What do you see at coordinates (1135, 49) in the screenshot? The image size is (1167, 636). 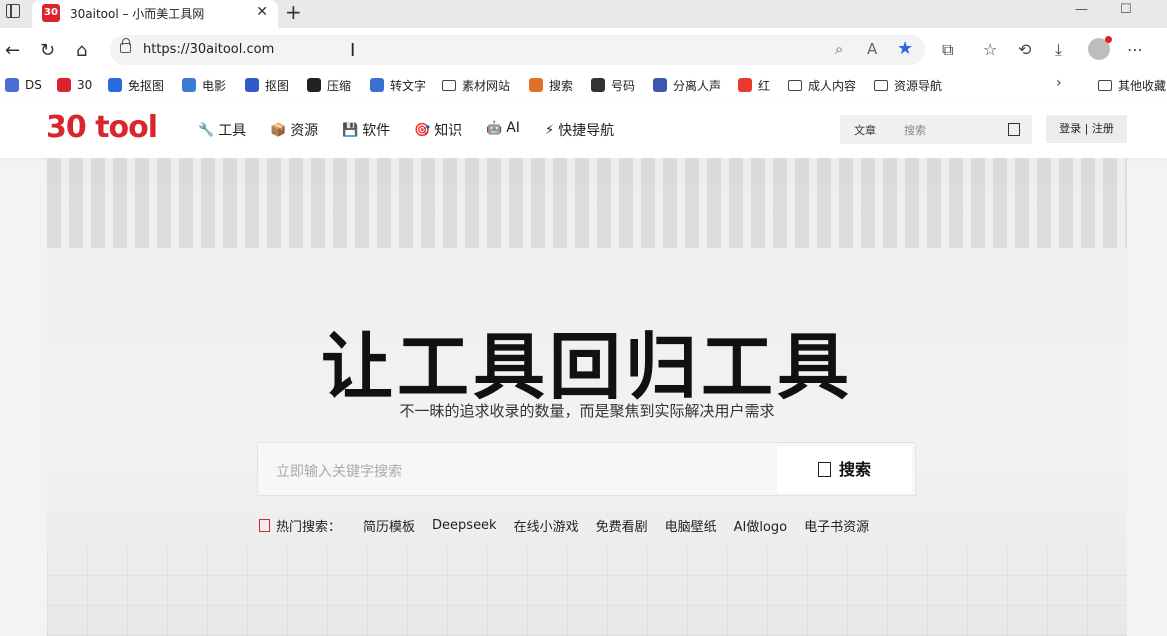 I see `more-options-icon: ⋯` at bounding box center [1135, 49].